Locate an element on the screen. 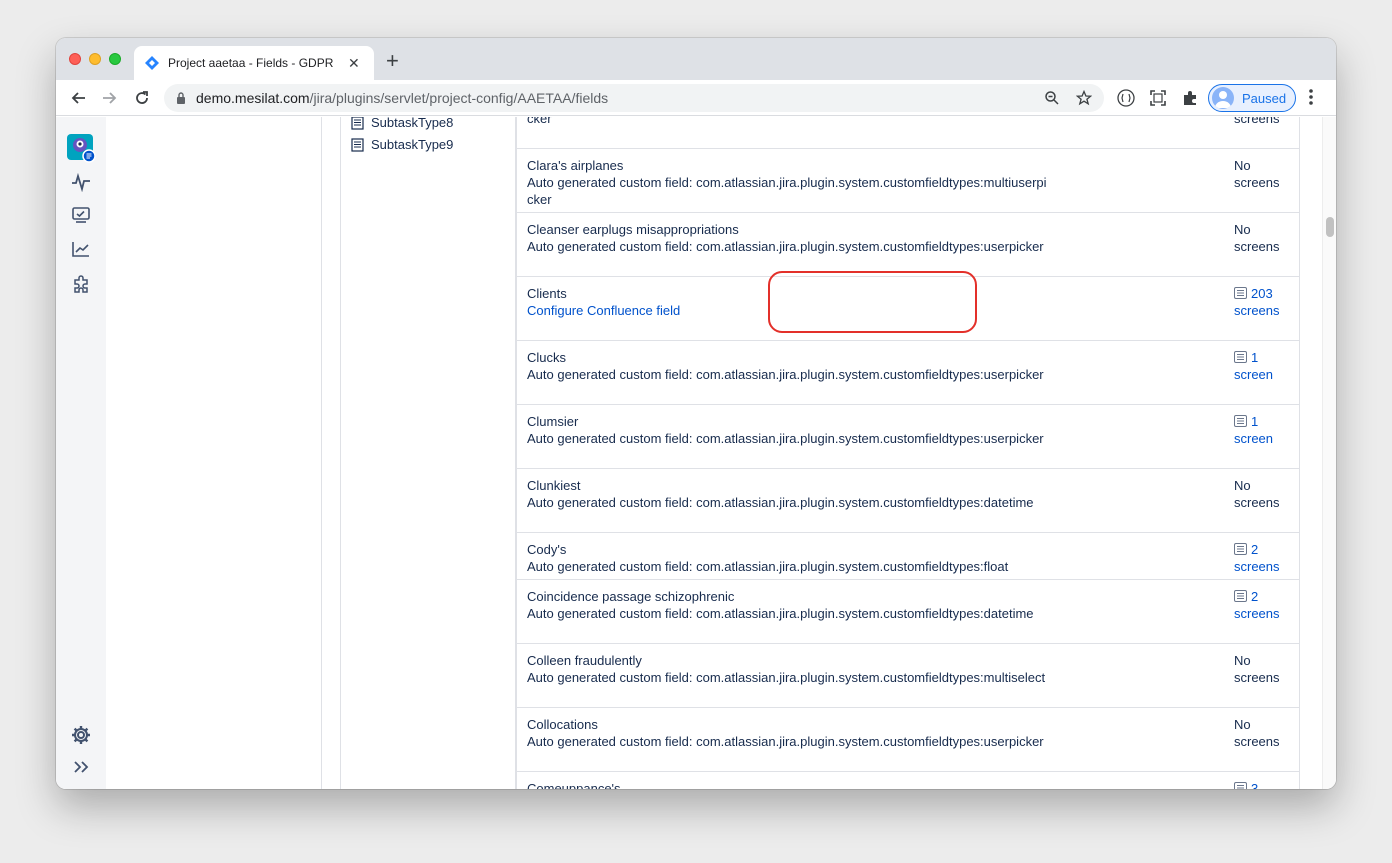 This screenshot has height=863, width=1392. browser-menu-icon is located at coordinates (1311, 99).